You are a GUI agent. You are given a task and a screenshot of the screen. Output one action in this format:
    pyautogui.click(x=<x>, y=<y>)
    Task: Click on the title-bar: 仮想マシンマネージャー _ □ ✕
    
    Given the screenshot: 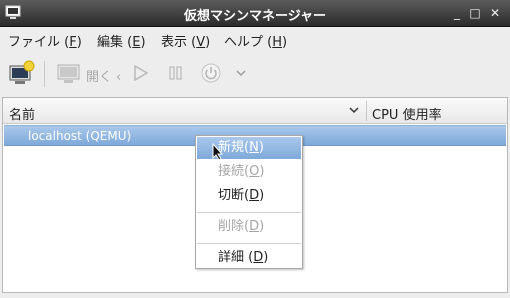 What is the action you would take?
    pyautogui.click(x=255, y=13)
    